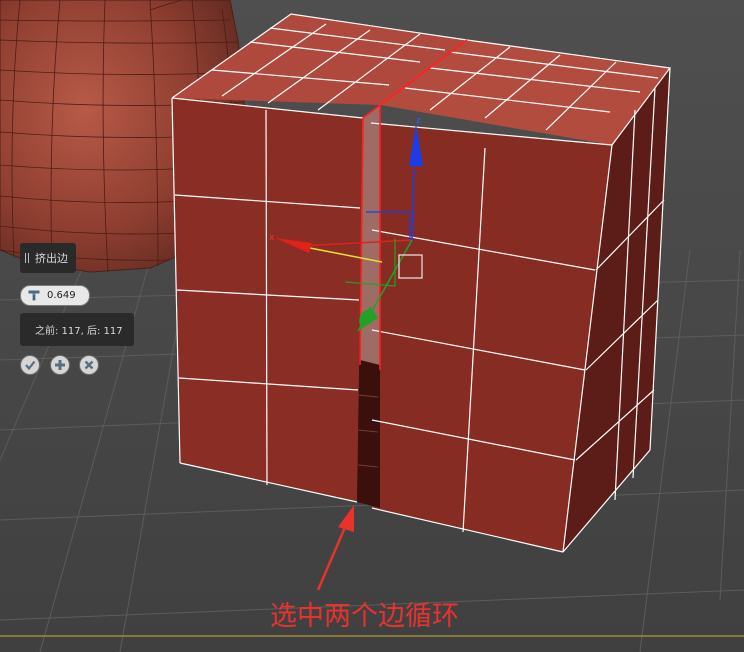 This screenshot has height=652, width=744. I want to click on plus-icon, so click(60, 365).